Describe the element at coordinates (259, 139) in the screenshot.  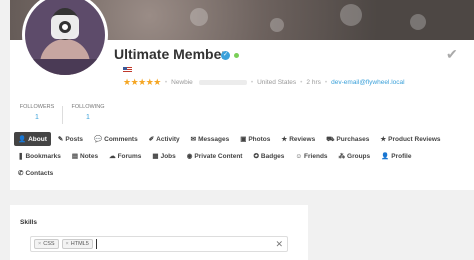
I see `tab-label: Photos` at that location.